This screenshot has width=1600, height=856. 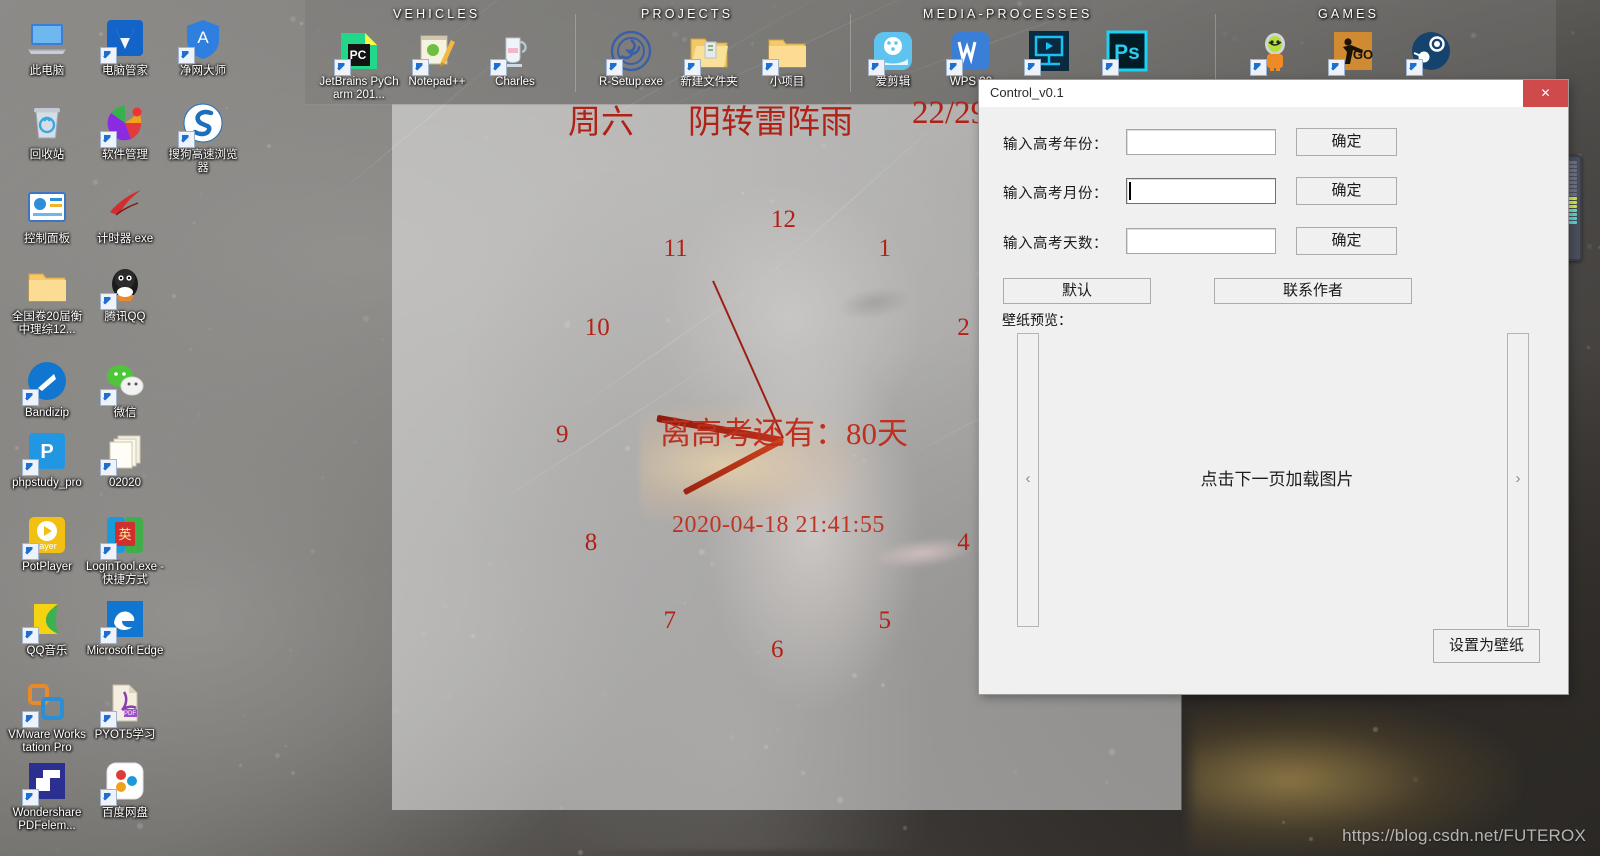 I want to click on desktop-icon-17: QQ音乐, so click(x=47, y=627).